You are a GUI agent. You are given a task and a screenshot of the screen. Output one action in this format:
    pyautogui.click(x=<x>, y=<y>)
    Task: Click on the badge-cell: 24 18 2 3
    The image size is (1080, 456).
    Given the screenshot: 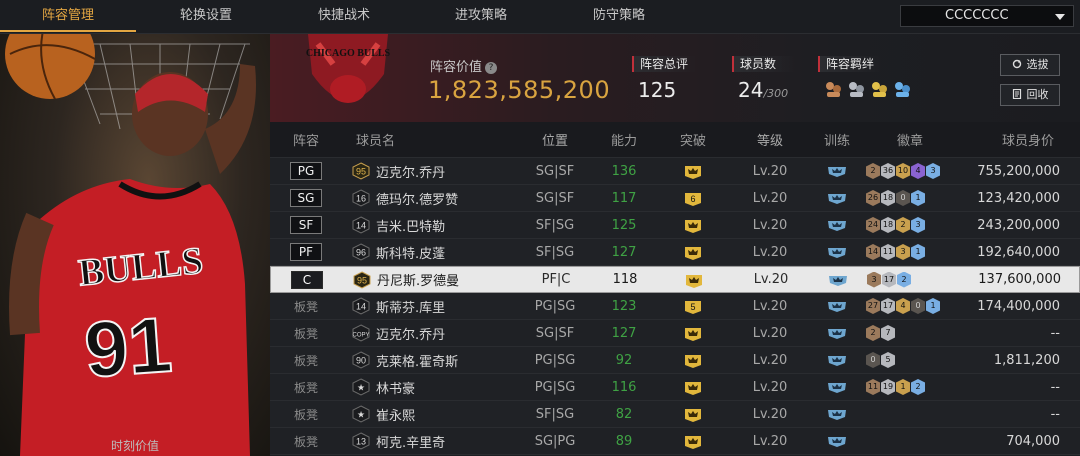 What is the action you would take?
    pyautogui.click(x=908, y=225)
    